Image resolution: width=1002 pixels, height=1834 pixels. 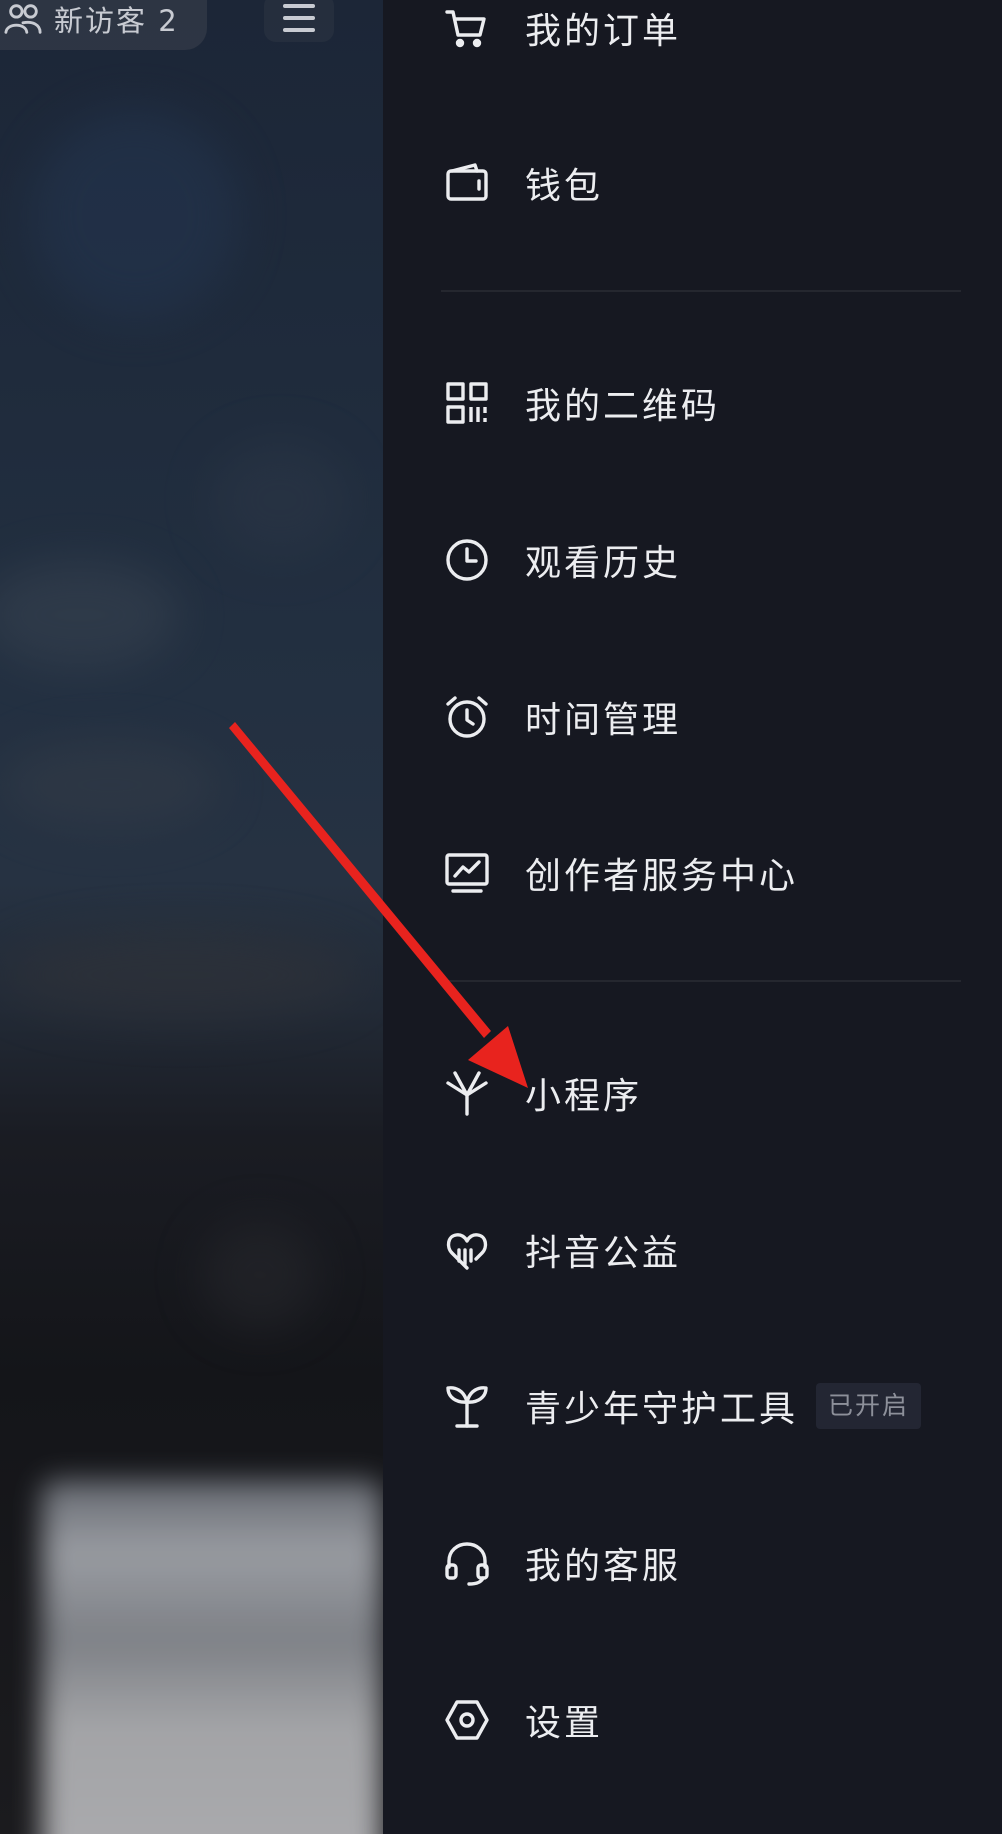 What do you see at coordinates (869, 1406) in the screenshot?
I see `status-badge: 已开启` at bounding box center [869, 1406].